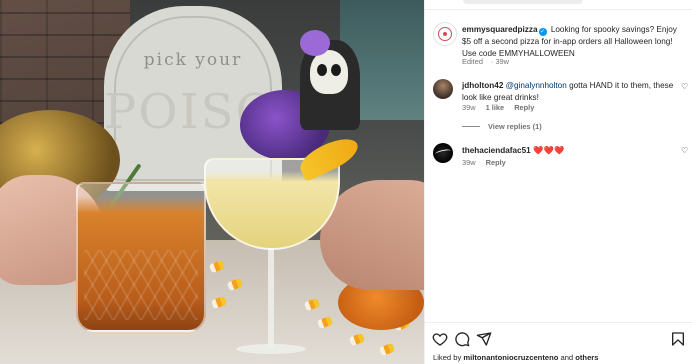 Image resolution: width=692 pixels, height=364 pixels. What do you see at coordinates (496, 150) in the screenshot?
I see `comment-username: thehaciendafac51` at bounding box center [496, 150].